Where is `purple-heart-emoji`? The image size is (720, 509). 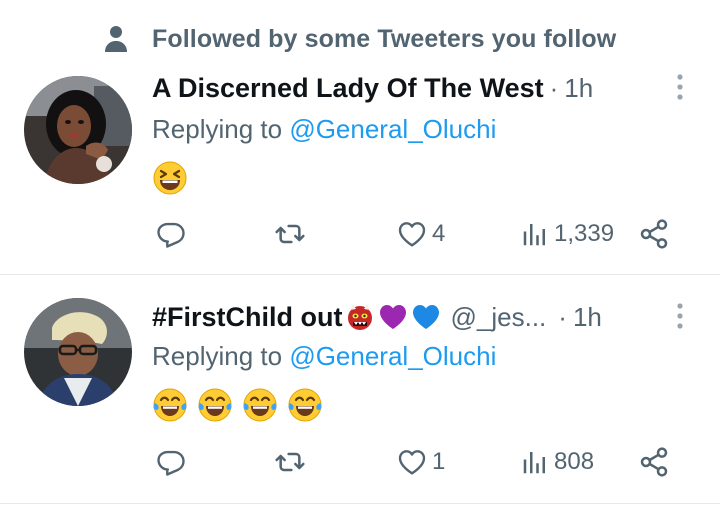
purple-heart-emoji is located at coordinates (393, 317).